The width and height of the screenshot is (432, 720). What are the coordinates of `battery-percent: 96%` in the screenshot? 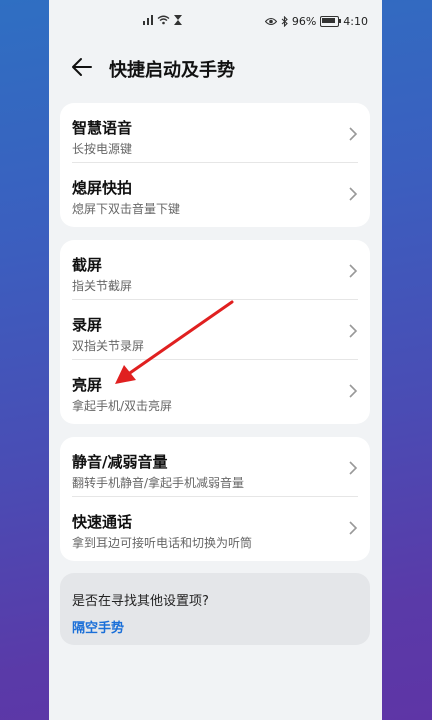 It's located at (304, 21).